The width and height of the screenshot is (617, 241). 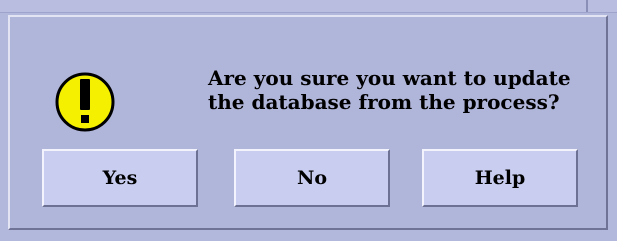 What do you see at coordinates (384, 102) in the screenshot?
I see `dialog-message-line-2: the database from the process?` at bounding box center [384, 102].